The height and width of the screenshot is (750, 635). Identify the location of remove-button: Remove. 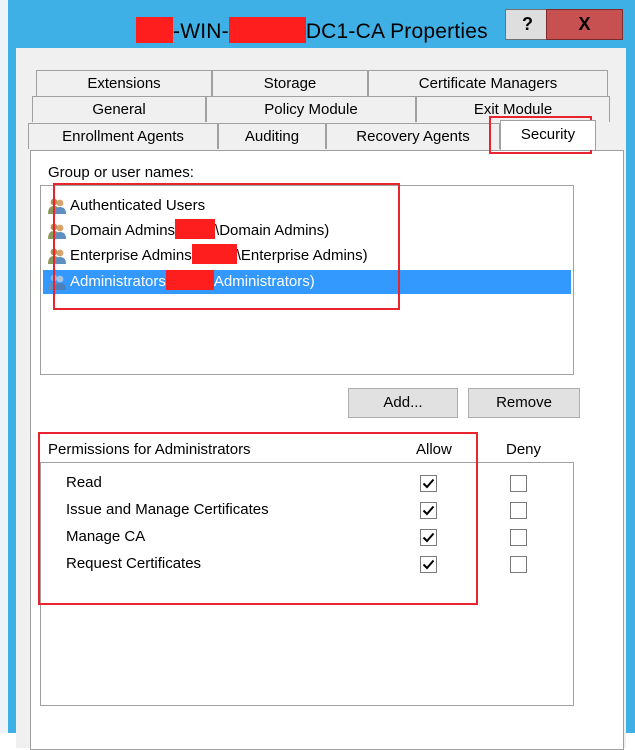
(524, 403).